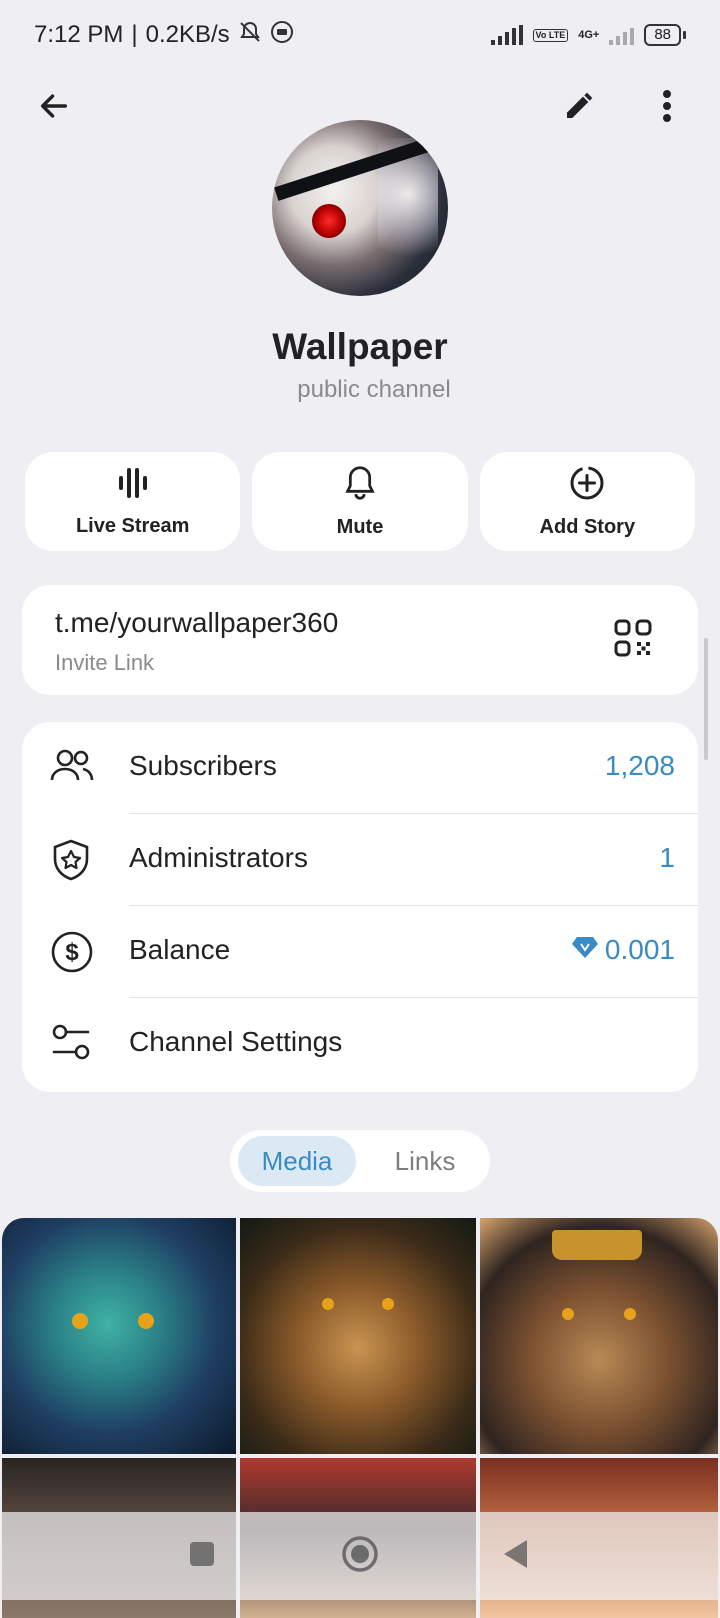  Describe the element at coordinates (360, 860) in the screenshot. I see `administrators-row: Administrators 1` at that location.